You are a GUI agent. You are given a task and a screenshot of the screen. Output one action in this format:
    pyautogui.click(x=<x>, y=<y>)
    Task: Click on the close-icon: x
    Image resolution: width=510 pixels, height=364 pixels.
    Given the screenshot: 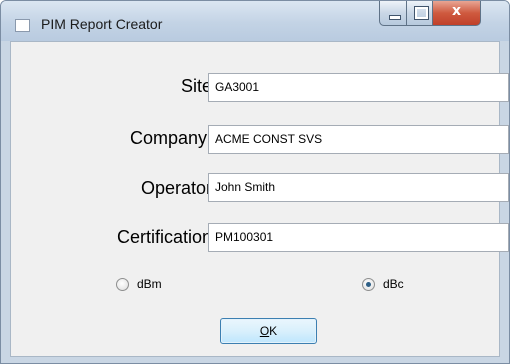 What is the action you would take?
    pyautogui.click(x=456, y=11)
    